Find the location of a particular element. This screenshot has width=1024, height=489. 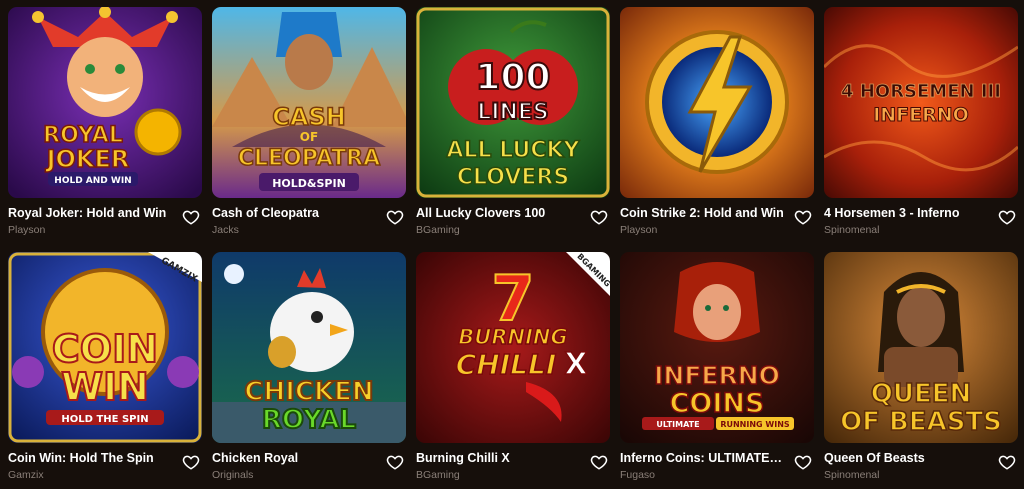

game-thumbnail is located at coordinates (717, 102).